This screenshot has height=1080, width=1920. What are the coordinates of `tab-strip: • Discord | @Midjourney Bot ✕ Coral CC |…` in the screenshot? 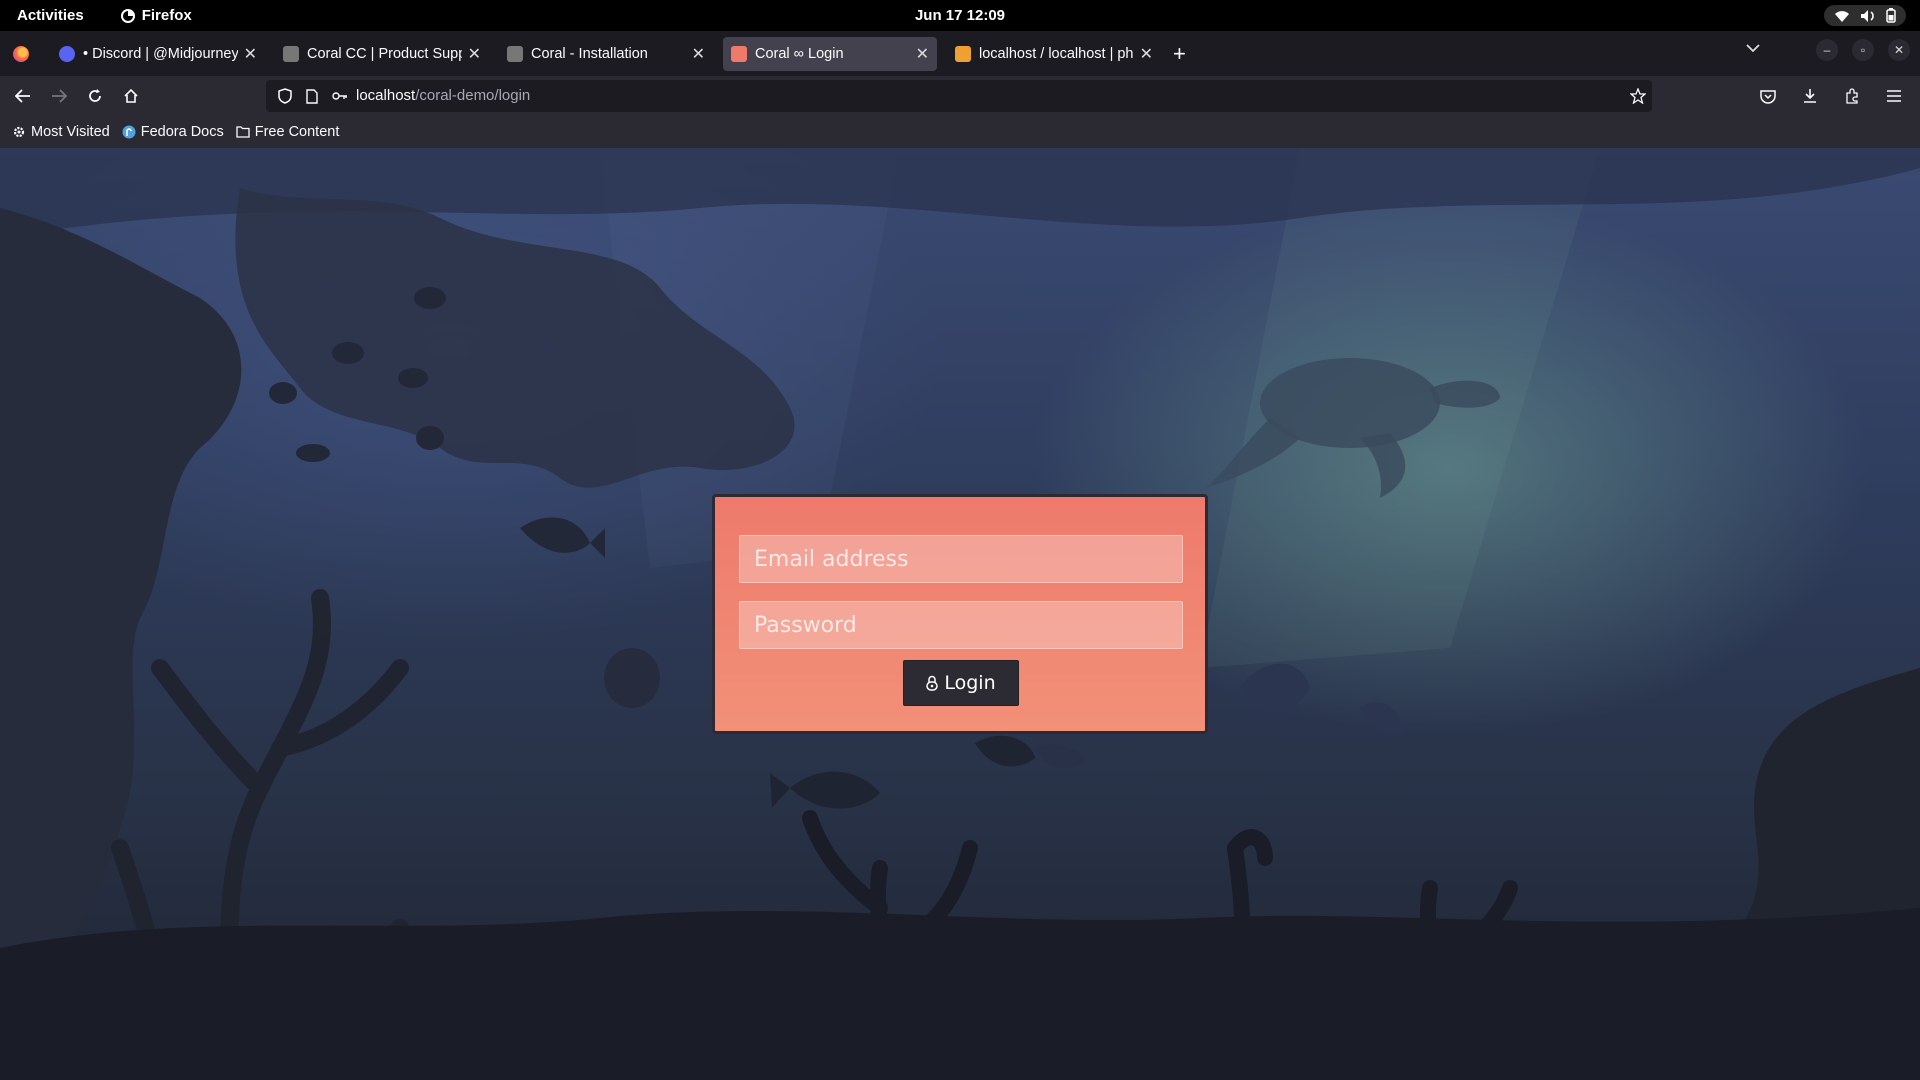 It's located at (960, 53).